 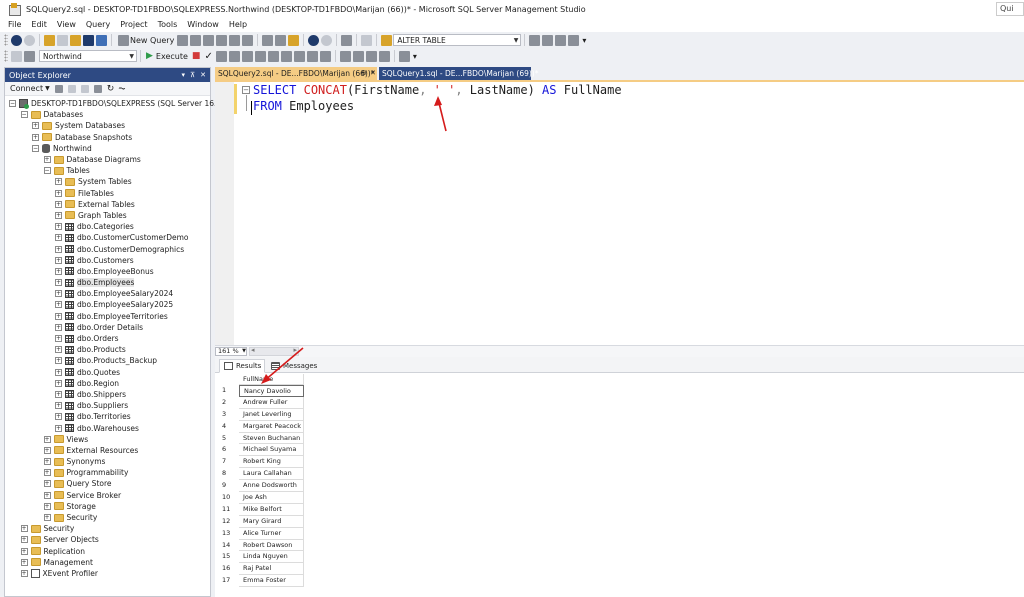 What do you see at coordinates (271, 379) in the screenshot?
I see `column-header-fullname: FullName` at bounding box center [271, 379].